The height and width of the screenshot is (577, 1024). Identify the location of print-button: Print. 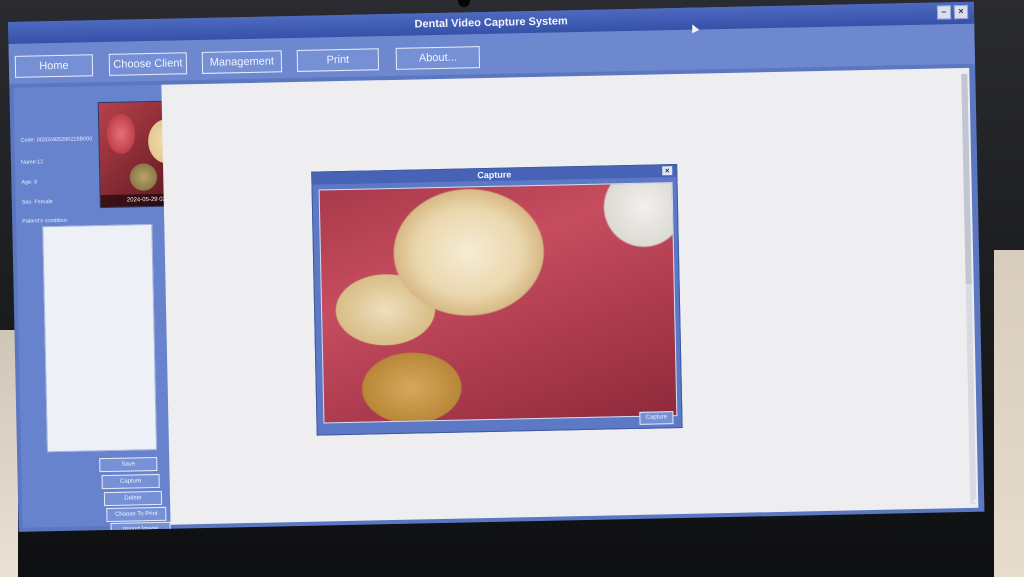
(338, 60).